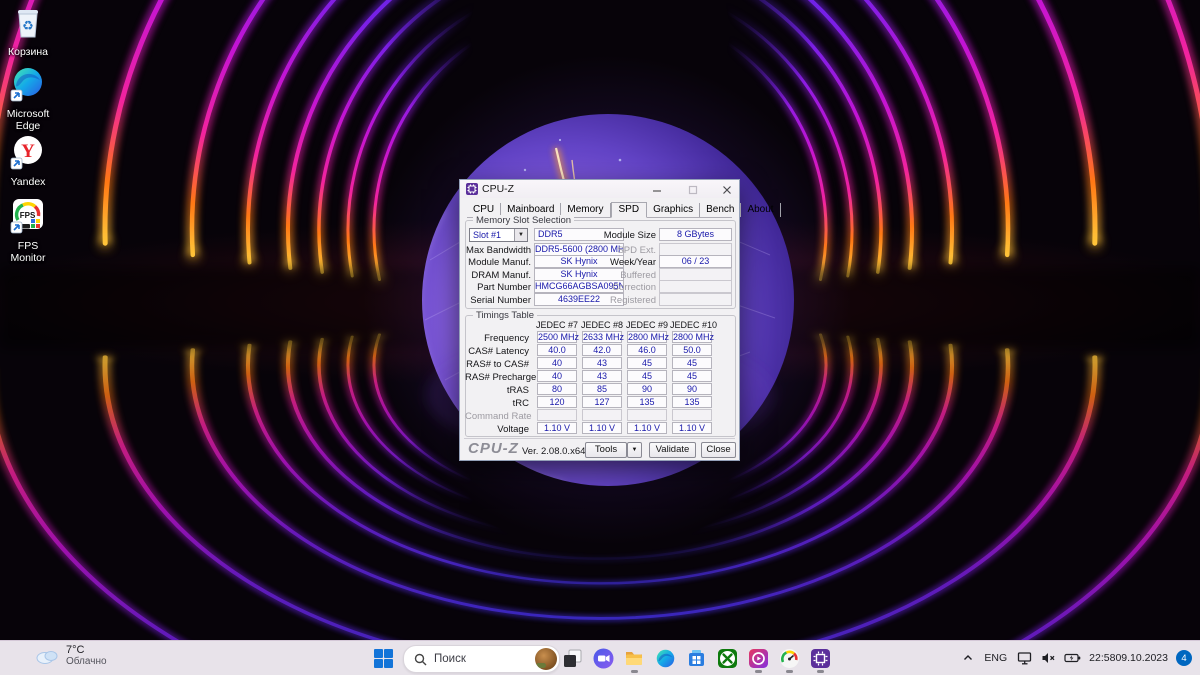  I want to click on edge-button, so click(665, 658).